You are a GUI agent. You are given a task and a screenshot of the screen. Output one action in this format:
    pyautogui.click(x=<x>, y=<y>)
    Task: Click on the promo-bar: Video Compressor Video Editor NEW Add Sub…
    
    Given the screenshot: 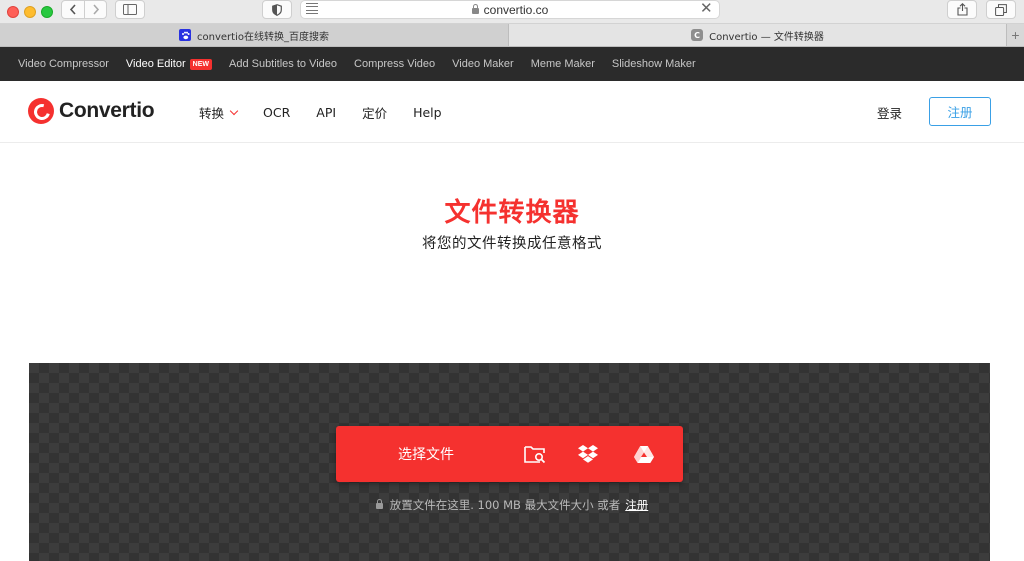 What is the action you would take?
    pyautogui.click(x=512, y=64)
    